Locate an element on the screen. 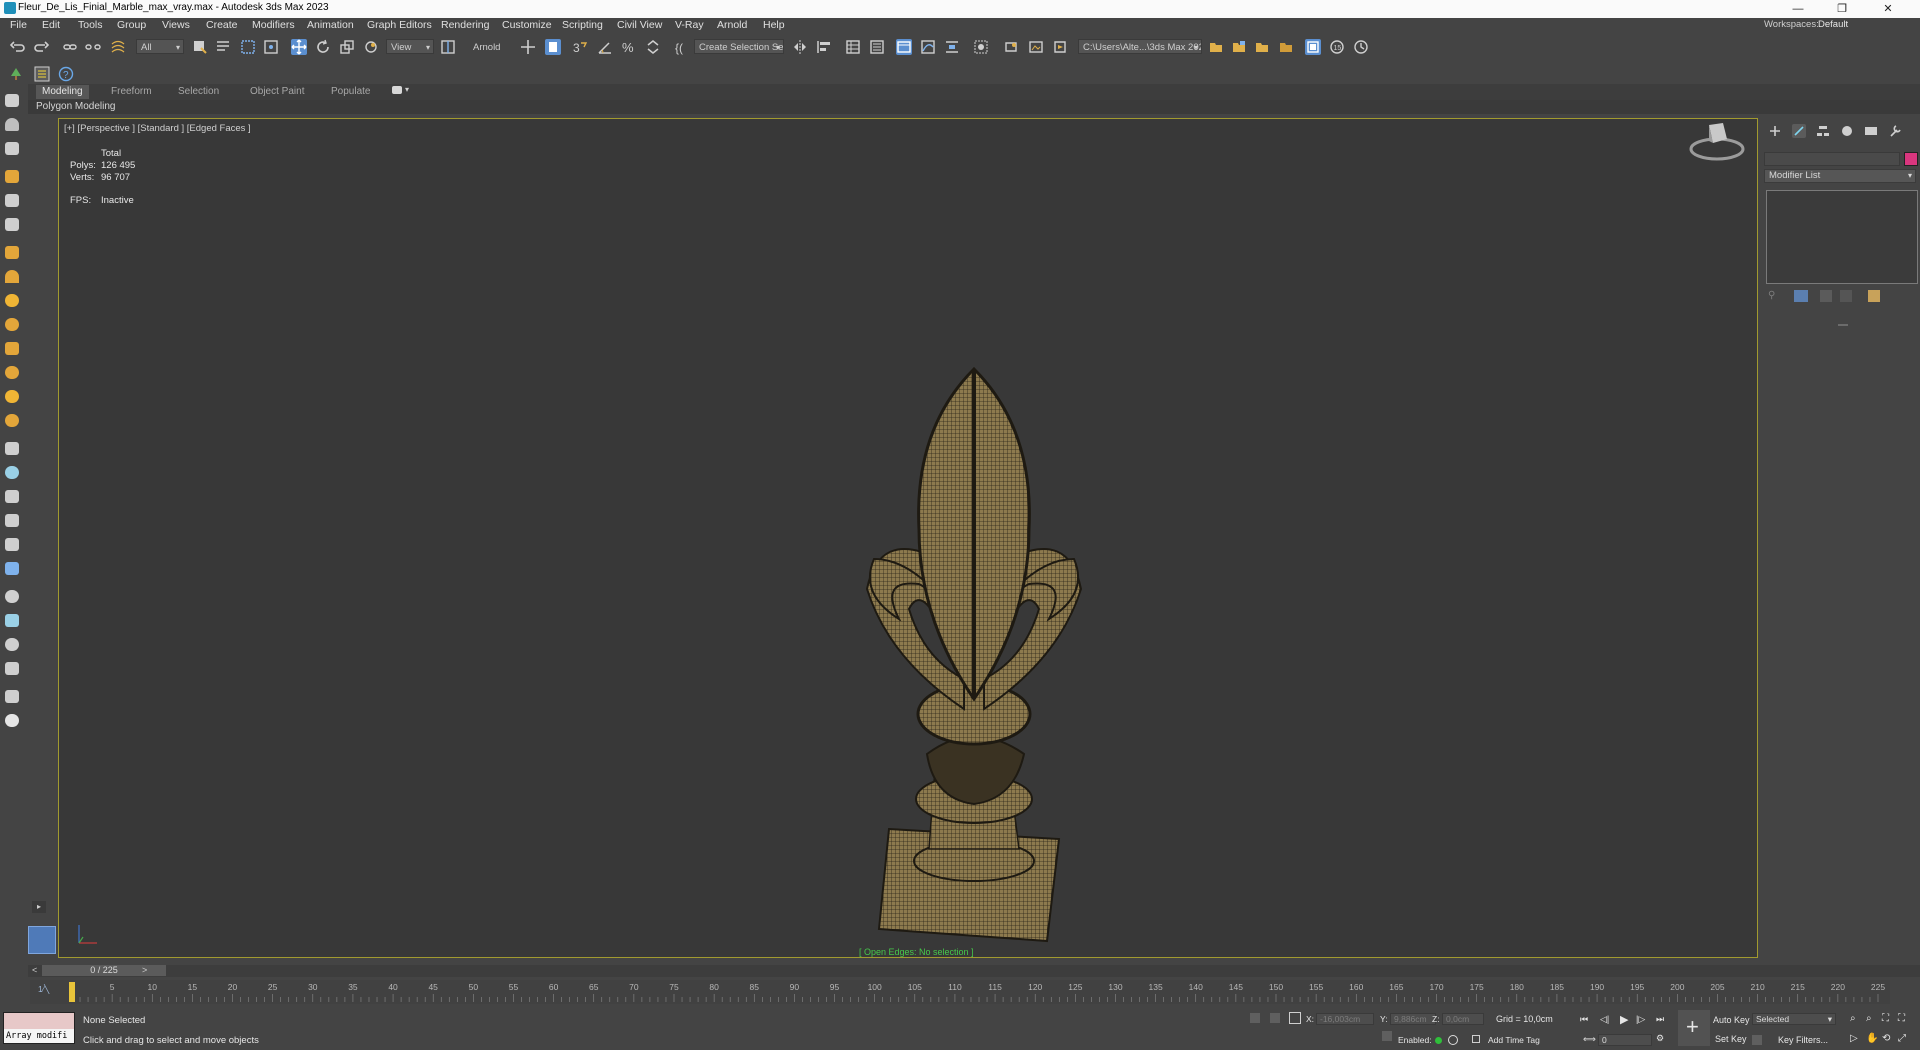 The height and width of the screenshot is (1050, 1920). time-slider: < 0 / 225 > is located at coordinates (974, 971).